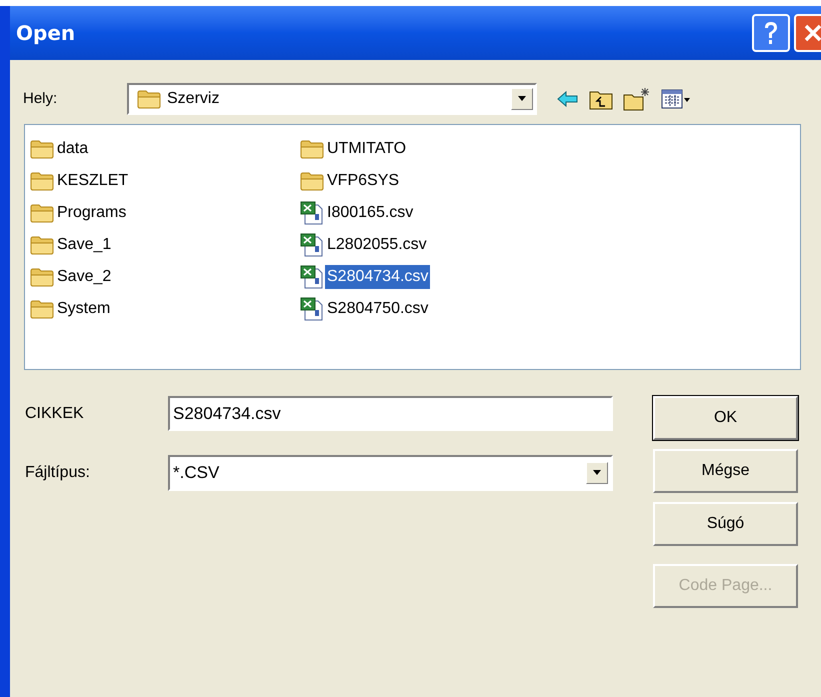  What do you see at coordinates (84, 245) in the screenshot?
I see `file-list-item: Save_1` at bounding box center [84, 245].